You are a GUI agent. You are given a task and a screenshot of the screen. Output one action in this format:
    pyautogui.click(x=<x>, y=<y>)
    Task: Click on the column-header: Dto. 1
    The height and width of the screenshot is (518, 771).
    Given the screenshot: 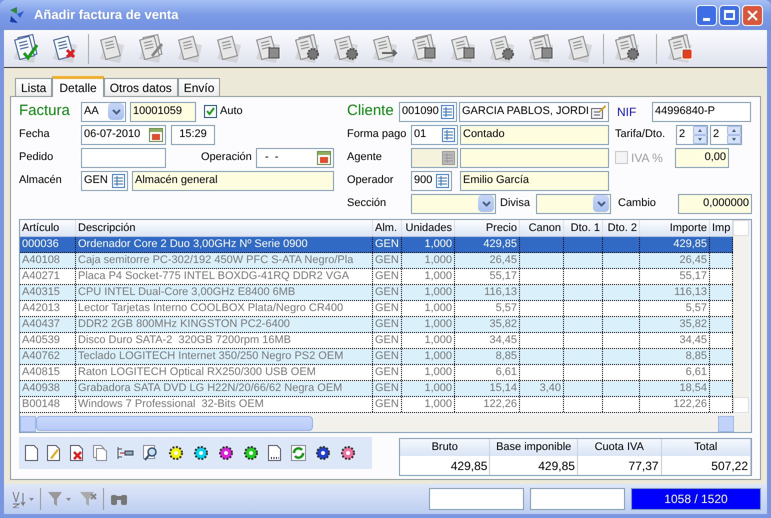 What is the action you would take?
    pyautogui.click(x=583, y=228)
    